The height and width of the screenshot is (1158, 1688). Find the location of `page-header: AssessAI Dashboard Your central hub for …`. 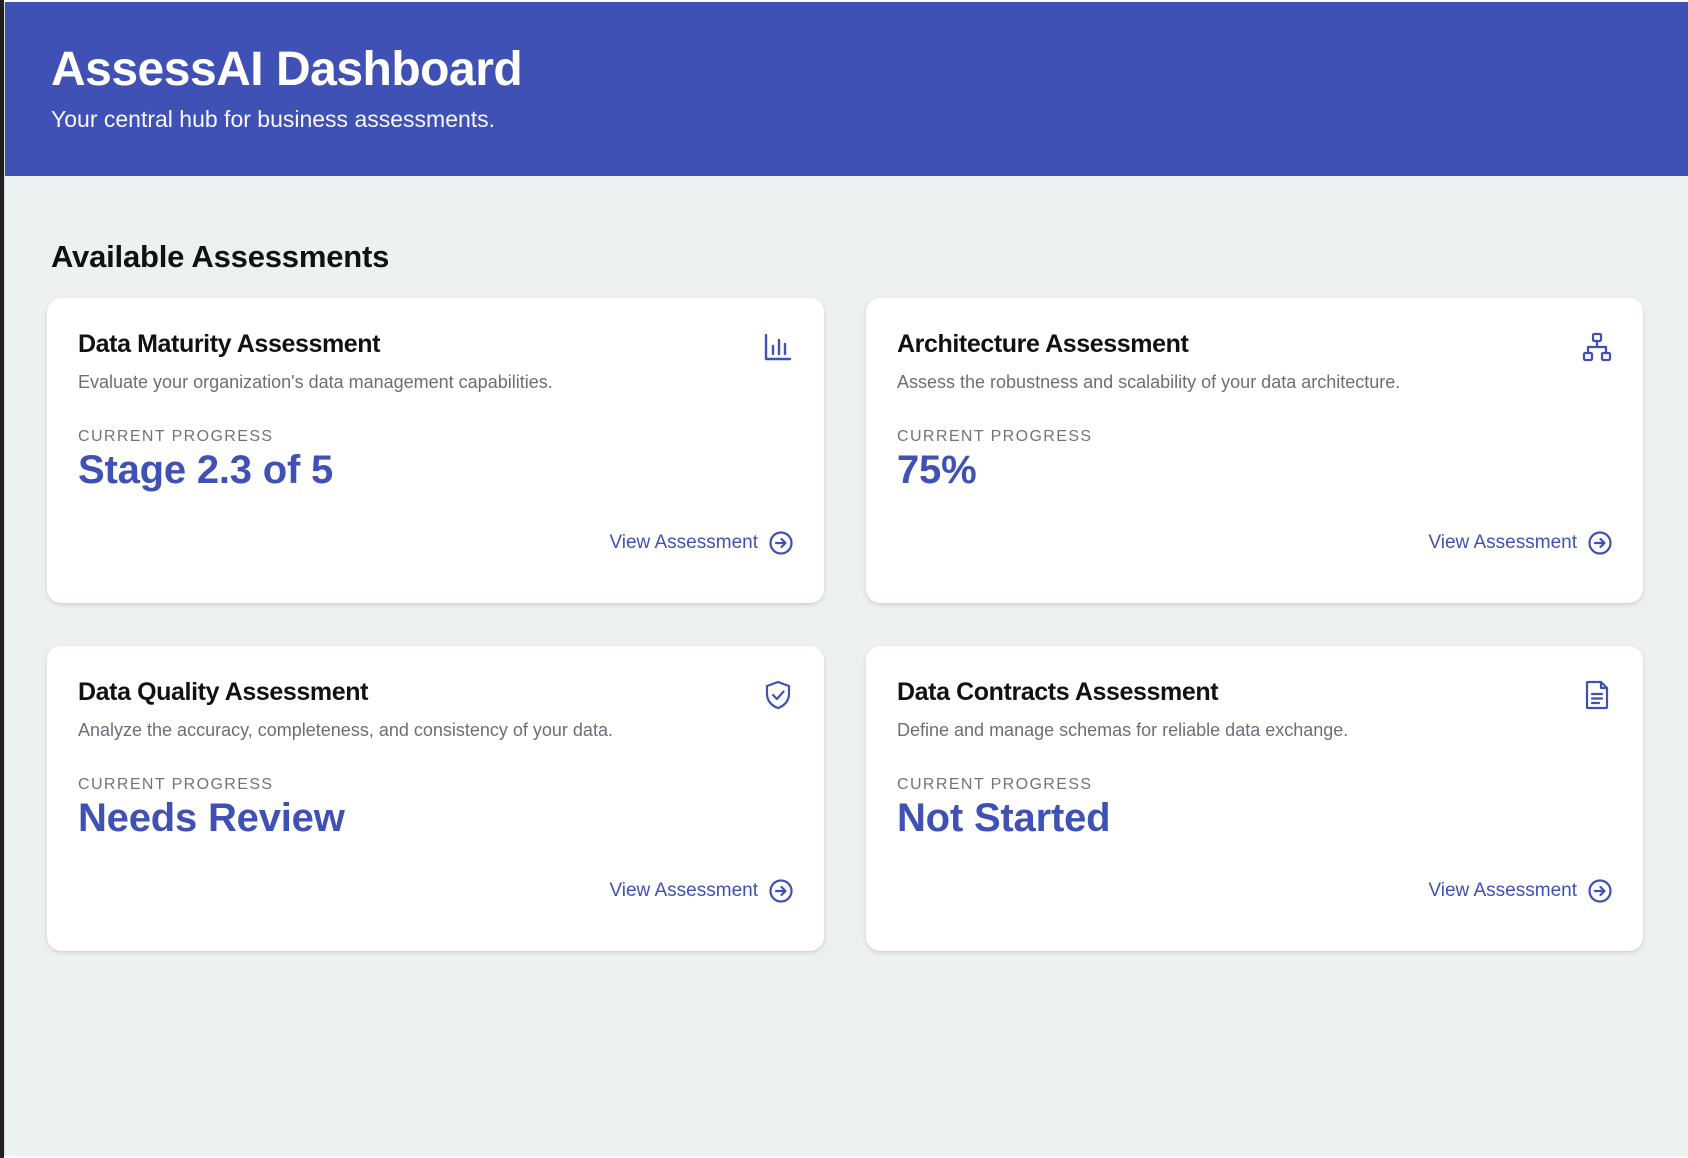

page-header: AssessAI Dashboard Your central hub for … is located at coordinates (846, 89).